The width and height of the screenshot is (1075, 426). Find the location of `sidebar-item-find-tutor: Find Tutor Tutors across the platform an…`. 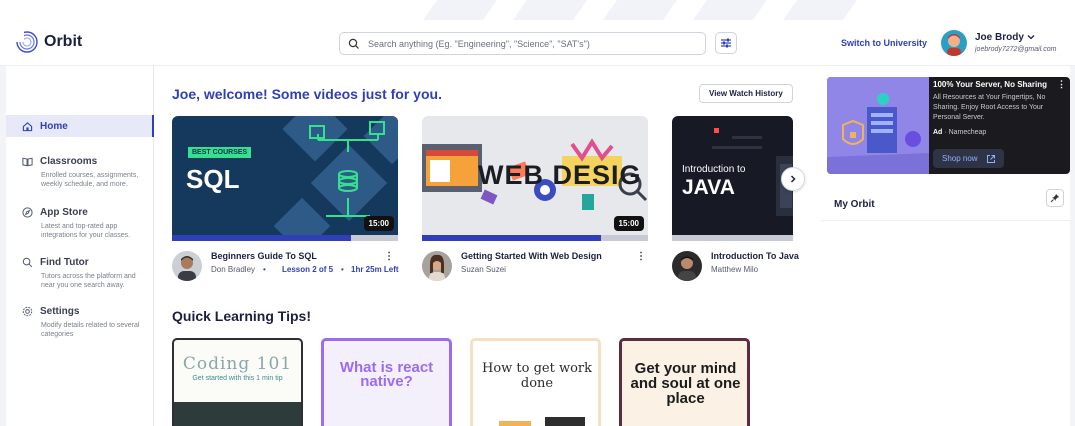

sidebar-item-find-tutor: Find Tutor Tutors across the platform an… is located at coordinates (80, 272).